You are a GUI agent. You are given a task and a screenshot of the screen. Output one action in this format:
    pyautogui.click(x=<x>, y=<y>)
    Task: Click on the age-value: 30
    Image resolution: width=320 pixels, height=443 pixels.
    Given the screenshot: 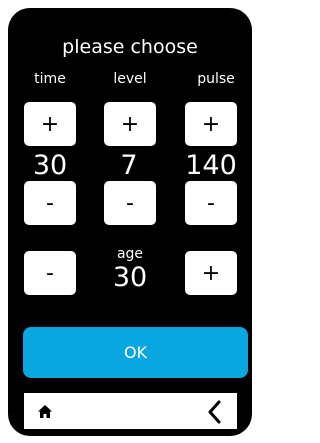 What is the action you would take?
    pyautogui.click(x=130, y=277)
    